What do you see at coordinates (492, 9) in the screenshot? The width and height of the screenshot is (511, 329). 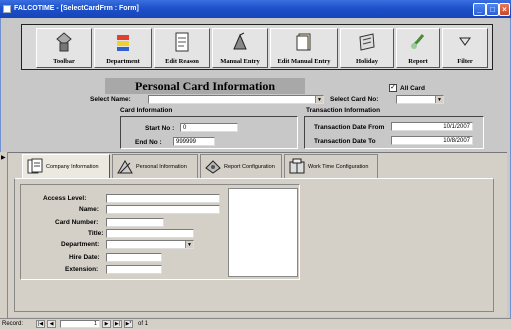 I see `maximize-button: □` at bounding box center [492, 9].